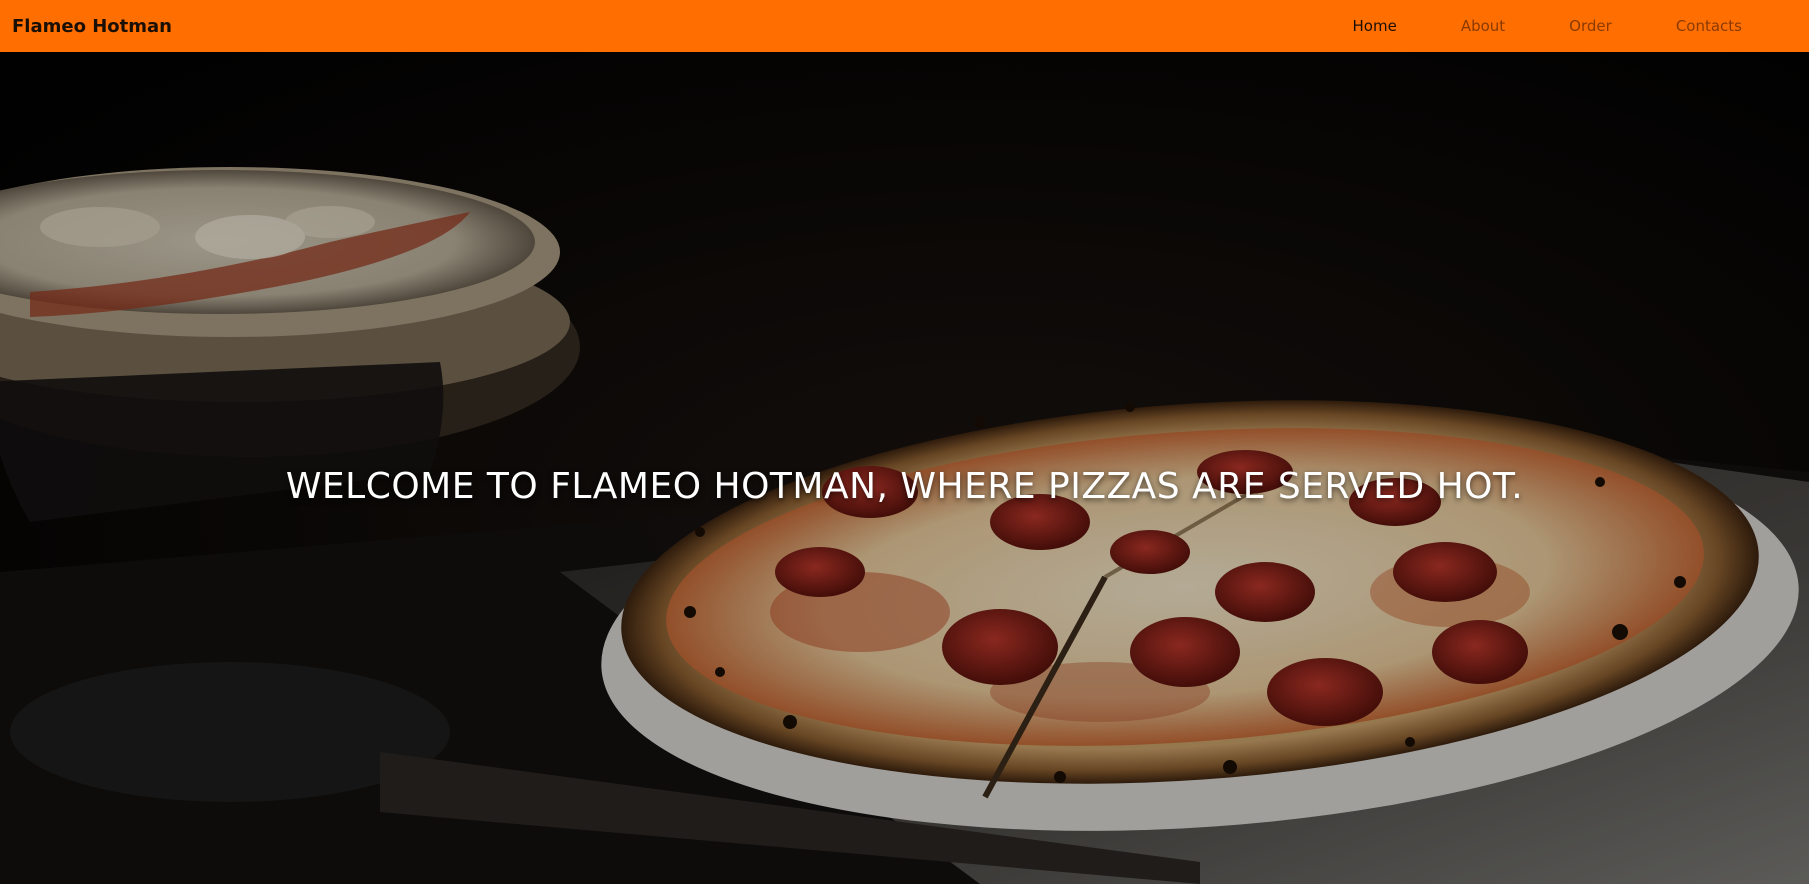 The image size is (1809, 884). What do you see at coordinates (1483, 26) in the screenshot?
I see `nav-link-about: About` at bounding box center [1483, 26].